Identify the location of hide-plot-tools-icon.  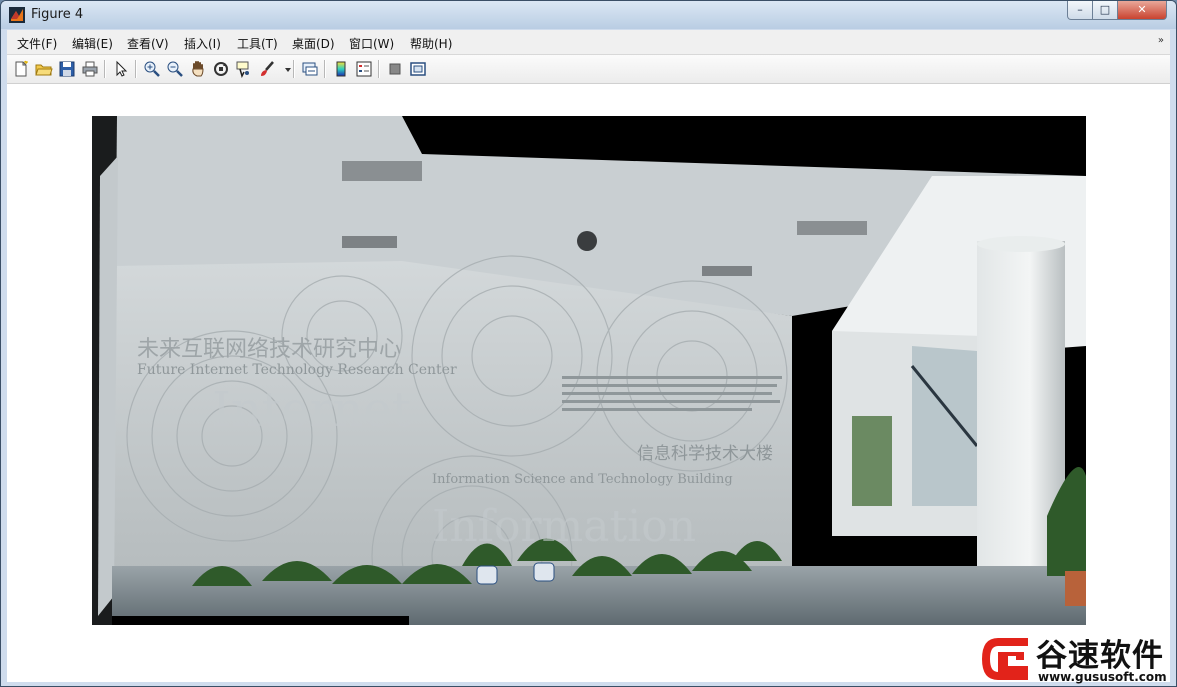
(395, 69).